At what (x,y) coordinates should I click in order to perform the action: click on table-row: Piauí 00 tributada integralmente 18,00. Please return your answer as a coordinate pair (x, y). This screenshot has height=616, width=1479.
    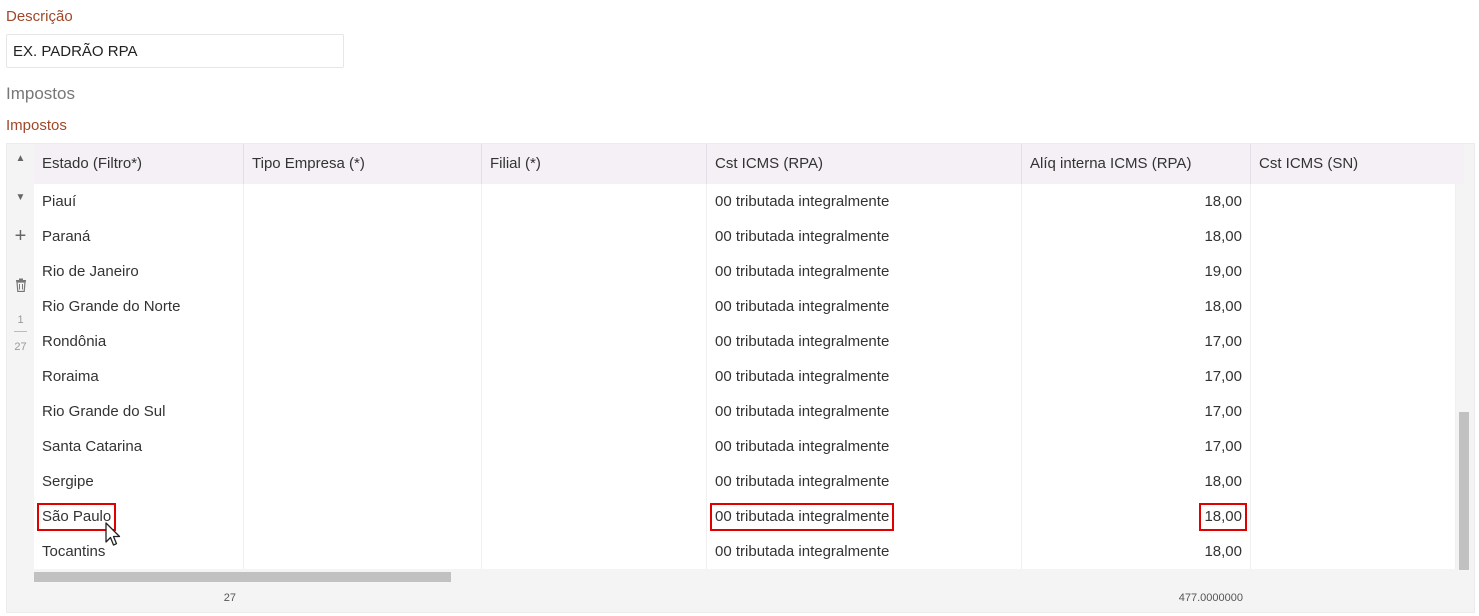
    Looking at the image, I should click on (745, 201).